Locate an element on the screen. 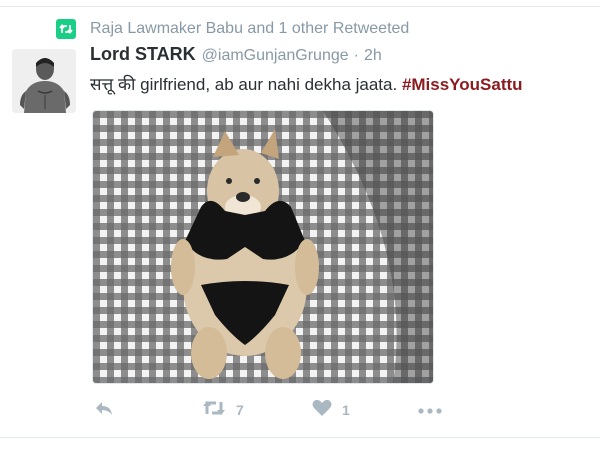 The image size is (600, 450). retweet-count: 7 is located at coordinates (240, 410).